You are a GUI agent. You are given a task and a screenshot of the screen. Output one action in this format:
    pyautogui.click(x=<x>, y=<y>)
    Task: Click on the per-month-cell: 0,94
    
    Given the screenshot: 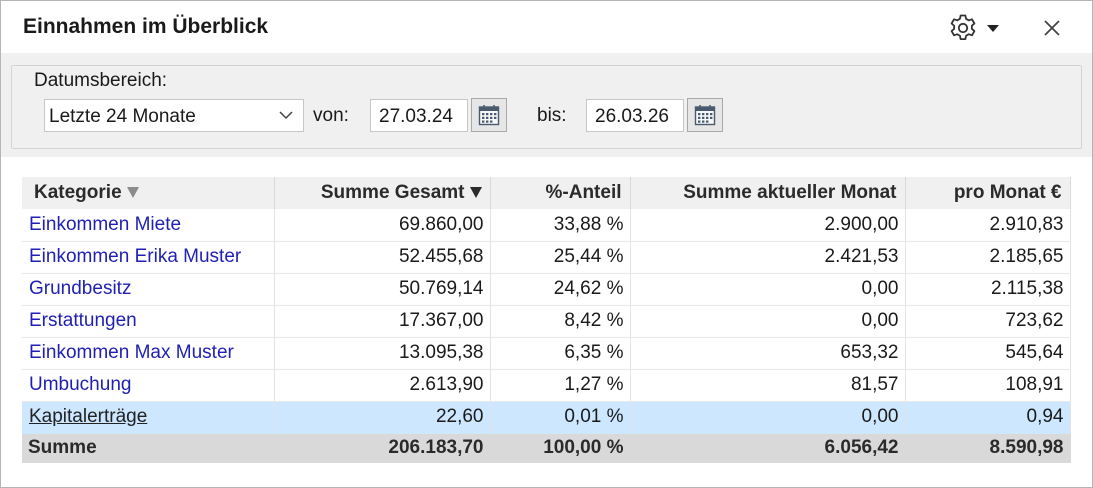 What is the action you would take?
    pyautogui.click(x=988, y=417)
    